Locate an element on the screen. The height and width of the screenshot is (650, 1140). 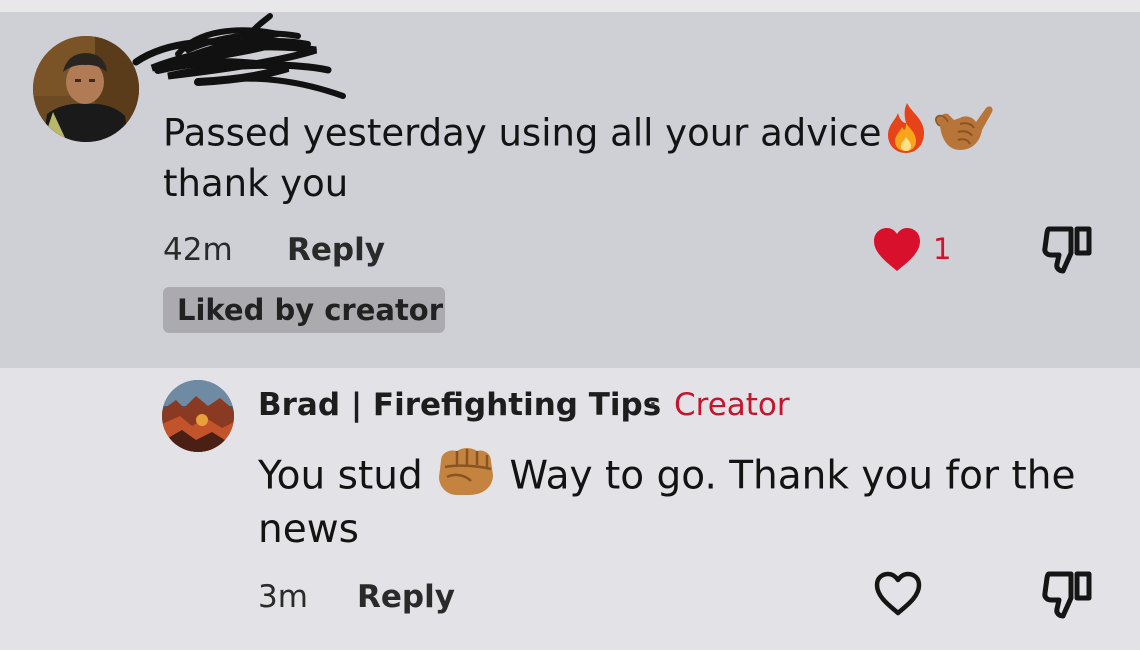
reply-text-part1: You stud is located at coordinates (340, 476).